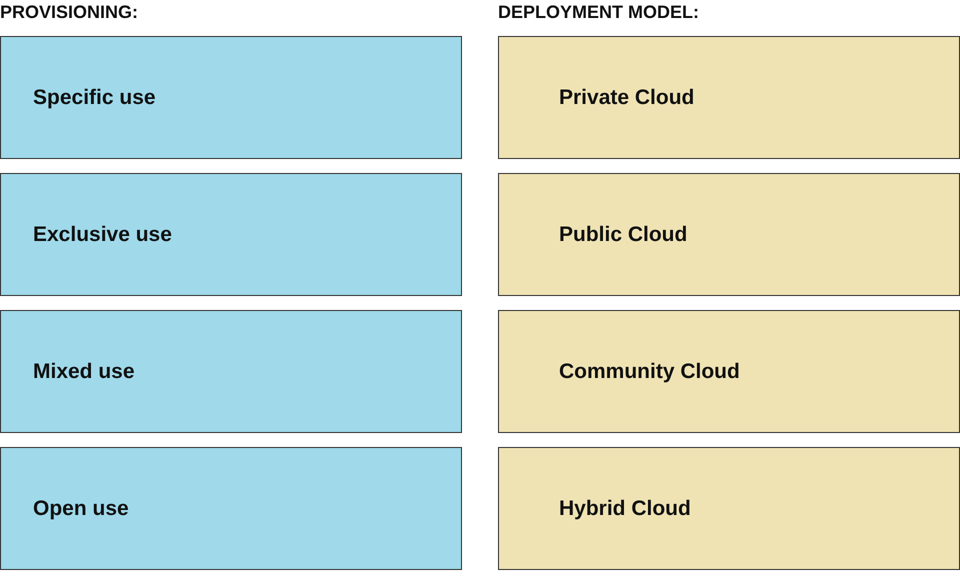  Describe the element at coordinates (729, 97) in the screenshot. I see `answer-tile: Private Cloud` at that location.